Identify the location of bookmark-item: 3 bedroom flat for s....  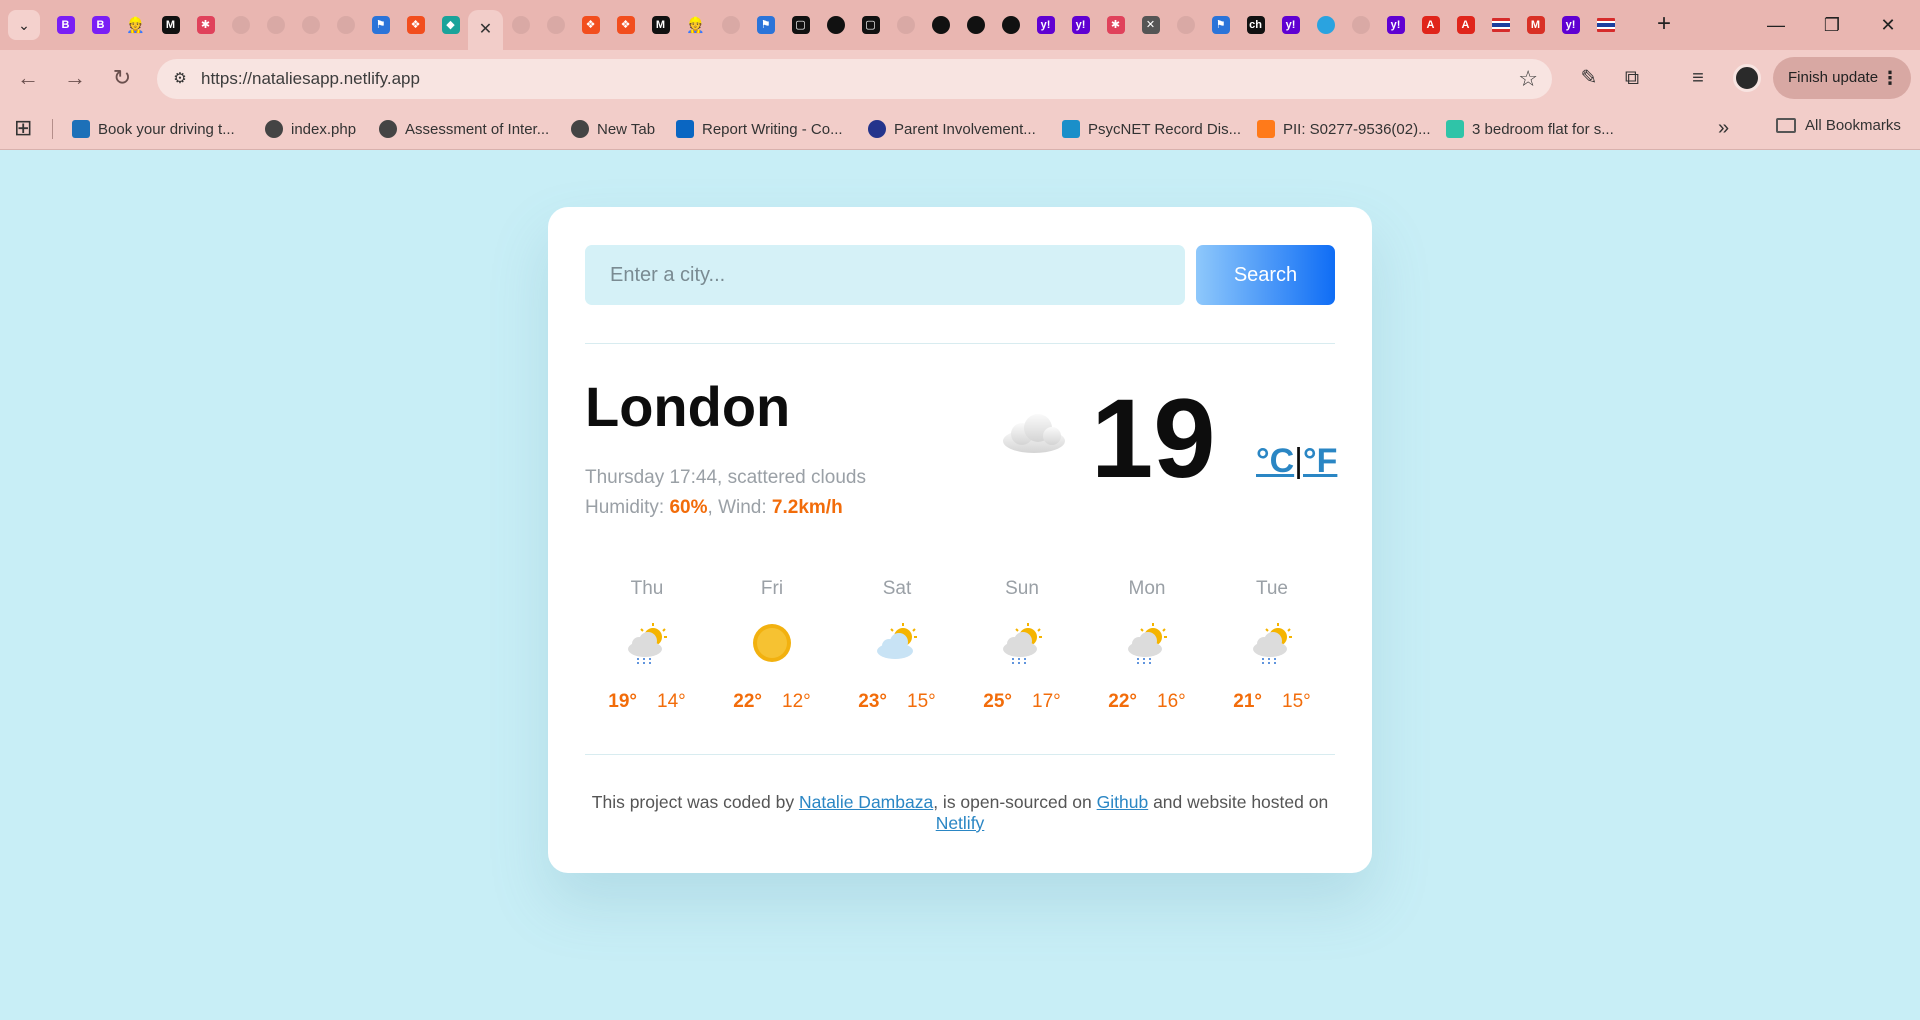
(1530, 129).